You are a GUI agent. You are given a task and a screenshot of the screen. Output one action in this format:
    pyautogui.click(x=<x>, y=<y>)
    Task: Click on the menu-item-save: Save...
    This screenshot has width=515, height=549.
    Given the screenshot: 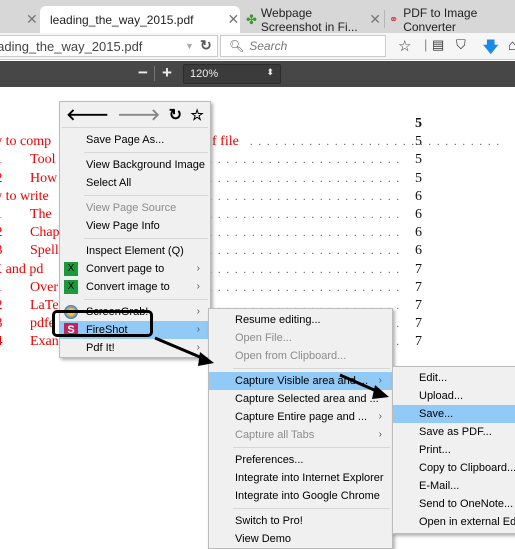 What is the action you would take?
    pyautogui.click(x=454, y=414)
    